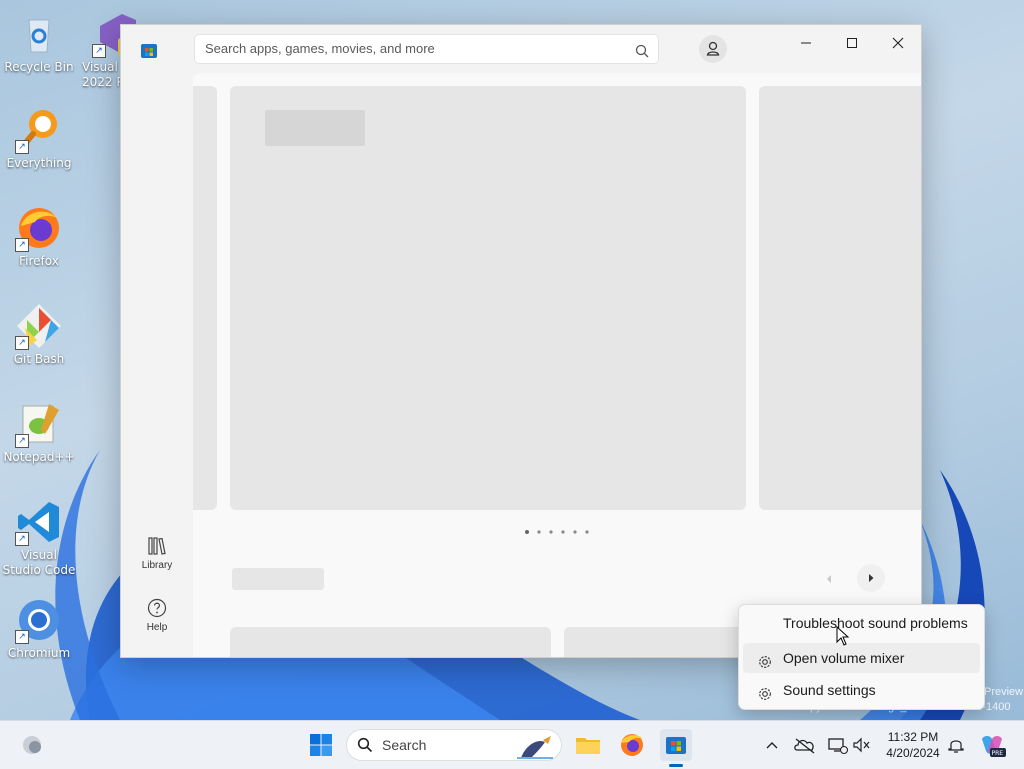  I want to click on hero-card-prev, so click(205, 298).